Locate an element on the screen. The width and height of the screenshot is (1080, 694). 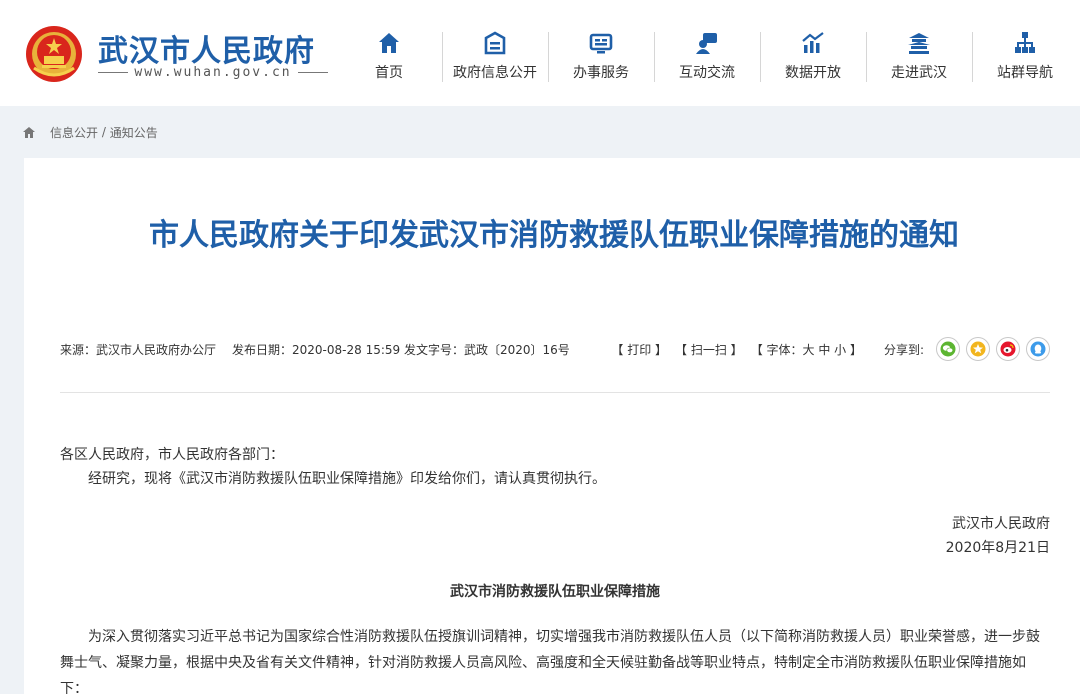
share-qq-button is located at coordinates (1038, 349).